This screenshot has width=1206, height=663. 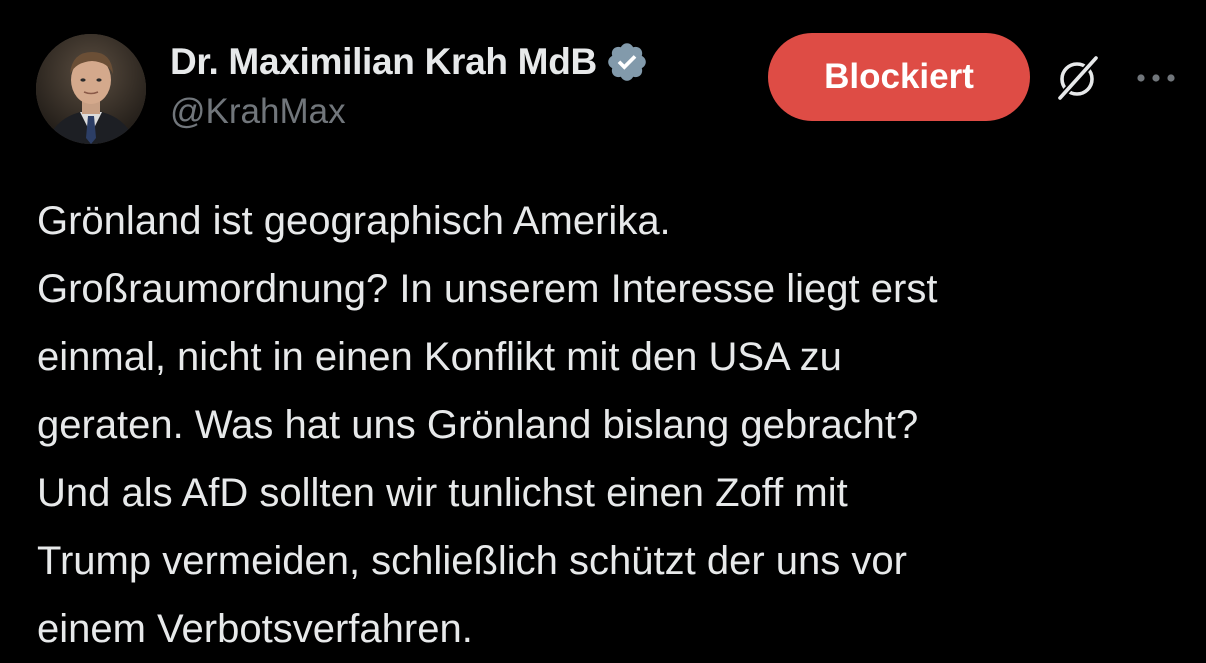 What do you see at coordinates (383, 62) in the screenshot?
I see `author-display-name: Dr. Maximilian Krah MdB` at bounding box center [383, 62].